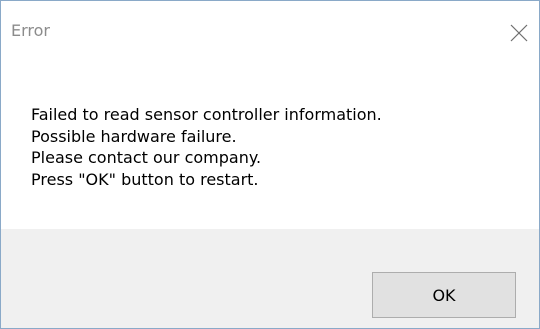  Describe the element at coordinates (444, 295) in the screenshot. I see `ok-button: OK` at that location.